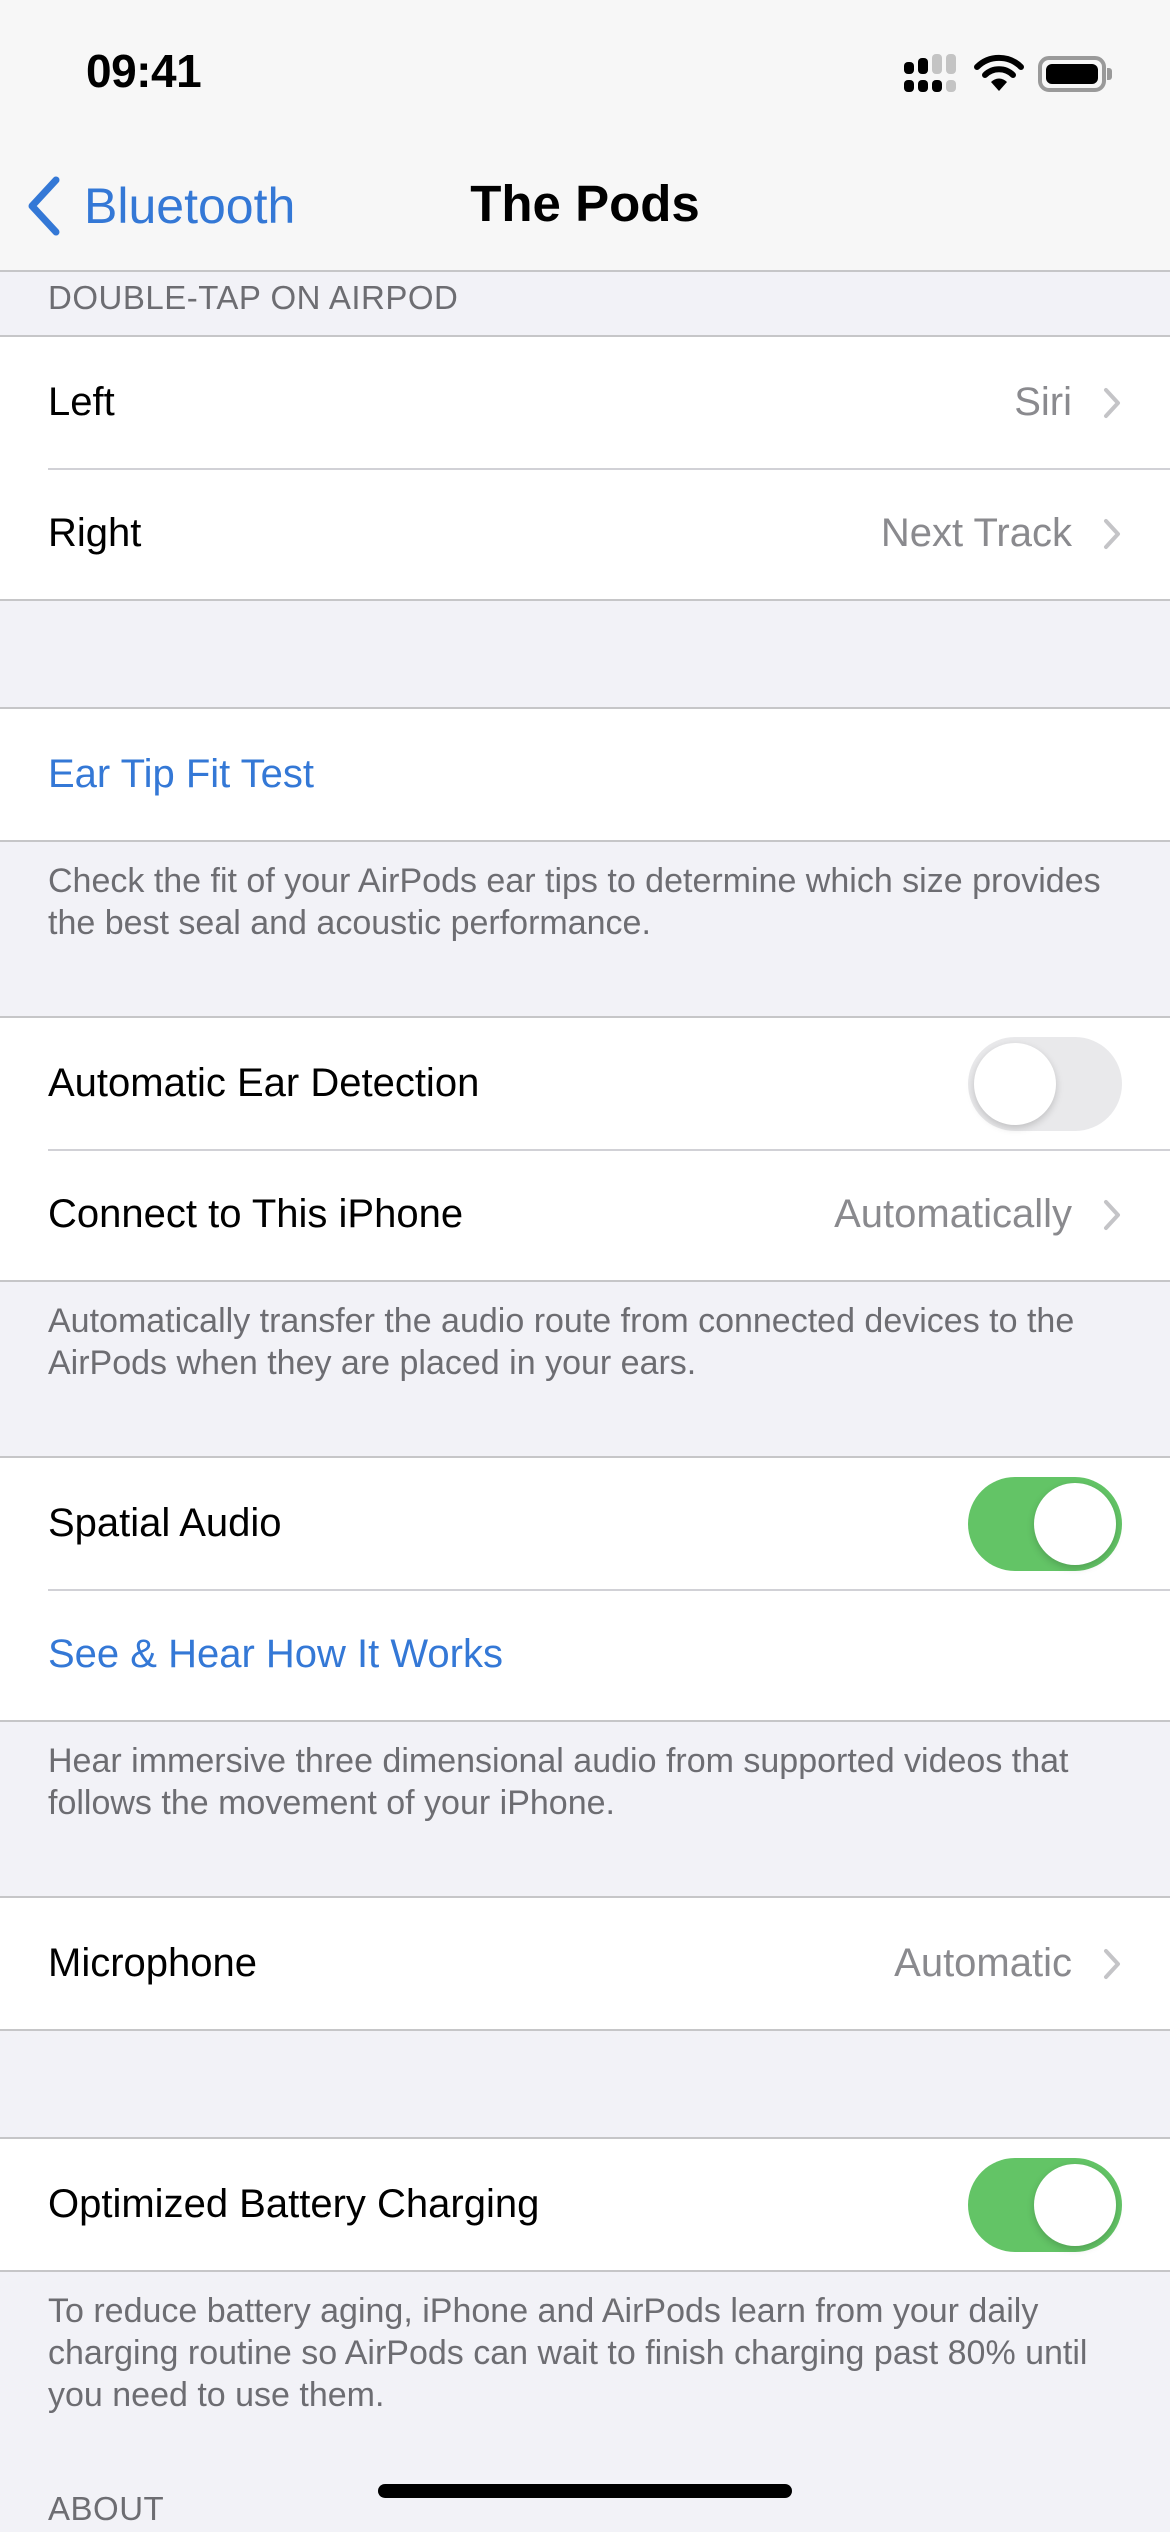  I want to click on ear-tip-group: Ear Tip Fit Test, so click(585, 774).